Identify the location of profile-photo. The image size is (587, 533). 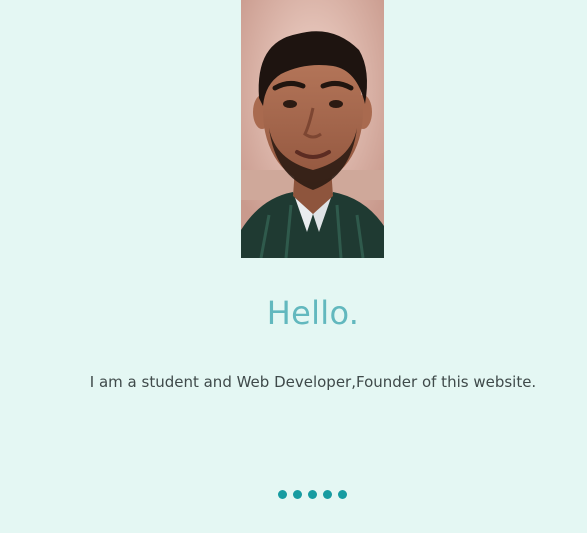
(312, 129).